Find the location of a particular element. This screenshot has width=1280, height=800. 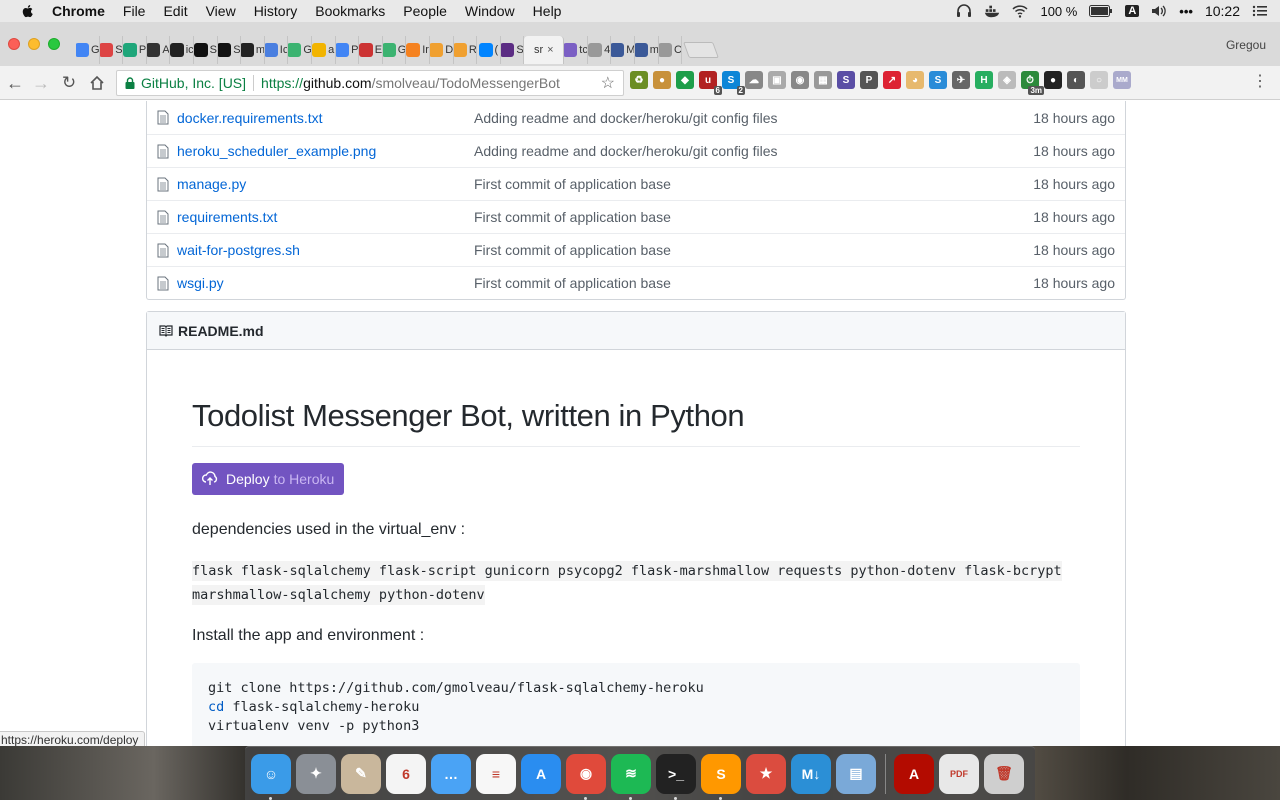

battery-icon is located at coordinates (1101, 11).